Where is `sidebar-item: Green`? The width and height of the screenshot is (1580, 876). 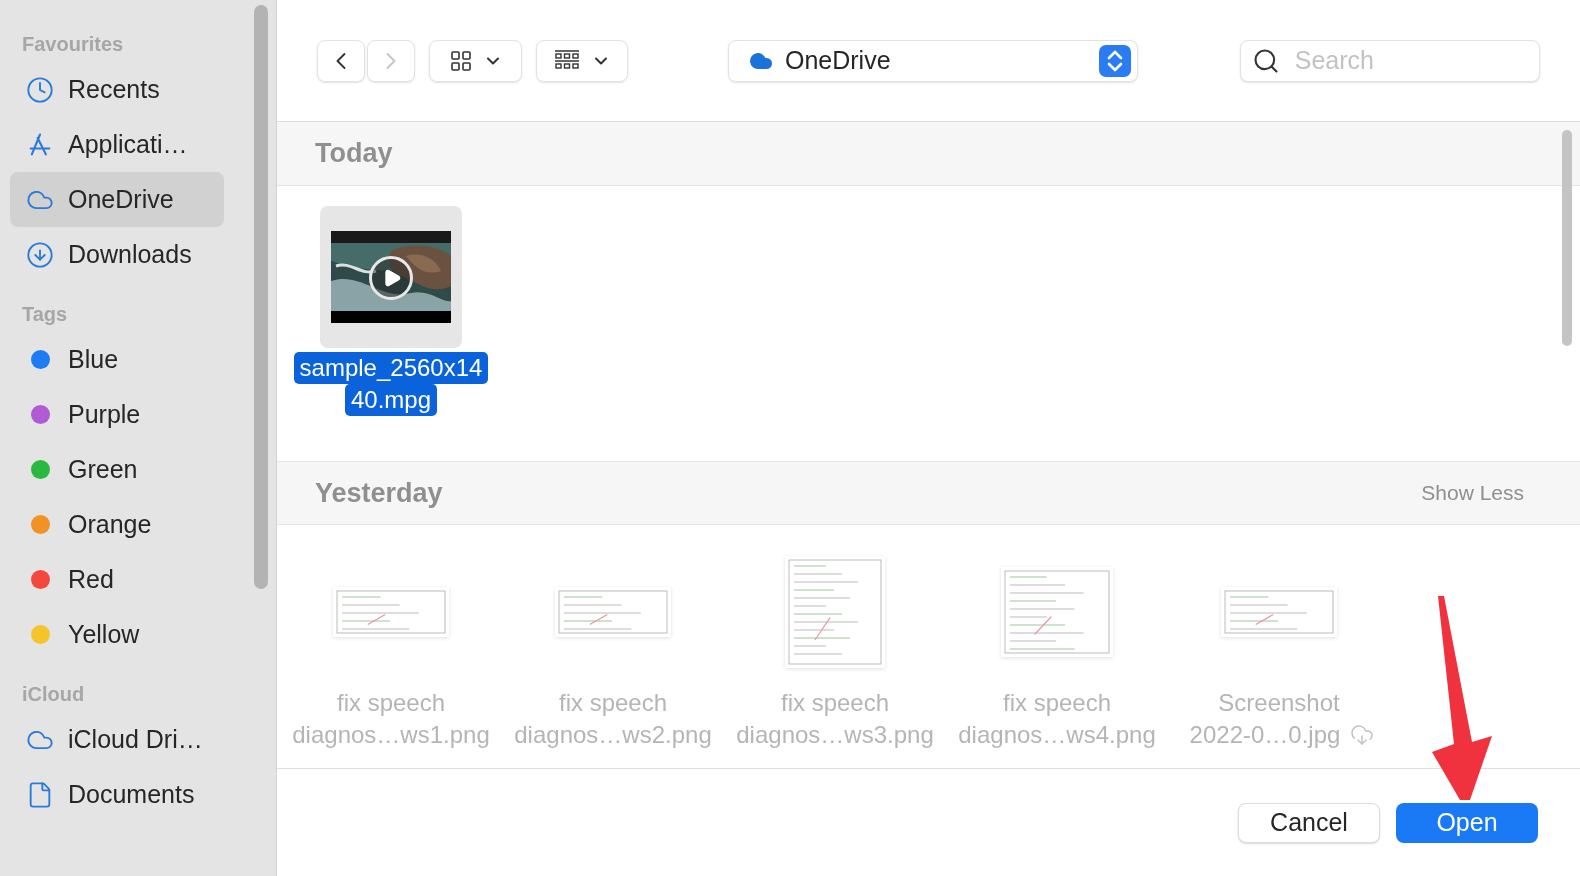 sidebar-item: Green is located at coordinates (117, 469).